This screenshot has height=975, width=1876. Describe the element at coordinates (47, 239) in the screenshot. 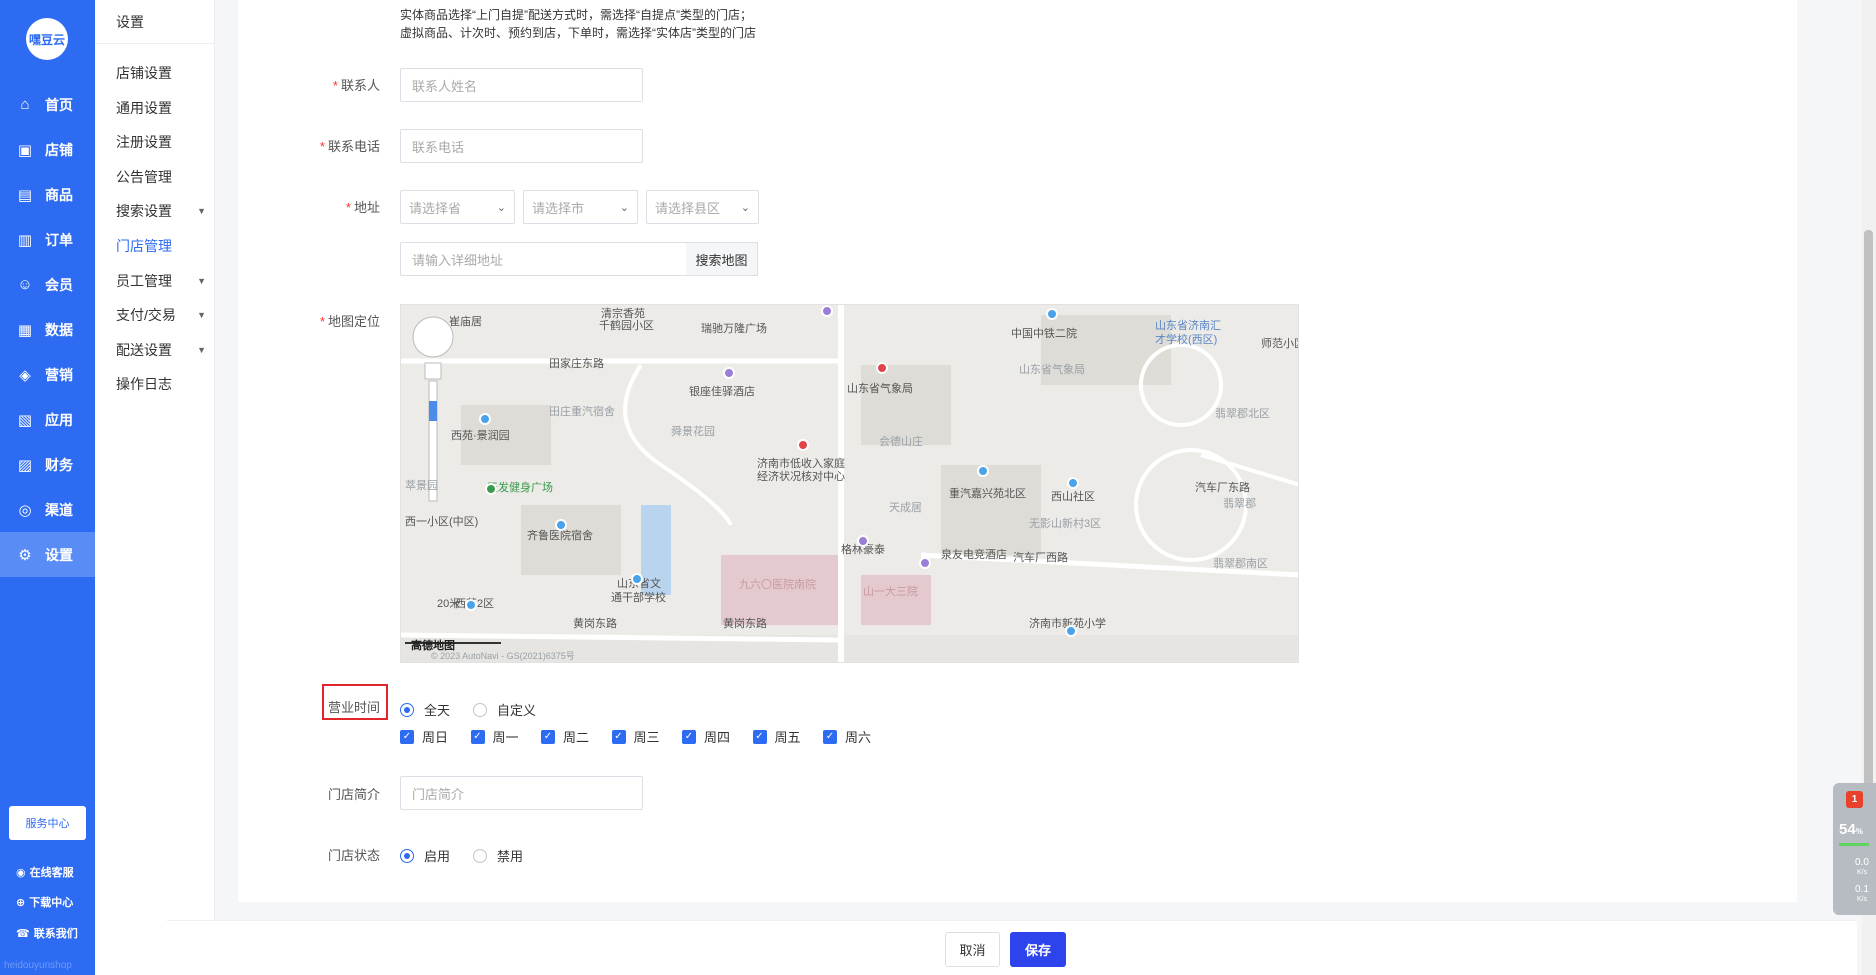

I see `nav-item-order: ▥ 订单` at that location.